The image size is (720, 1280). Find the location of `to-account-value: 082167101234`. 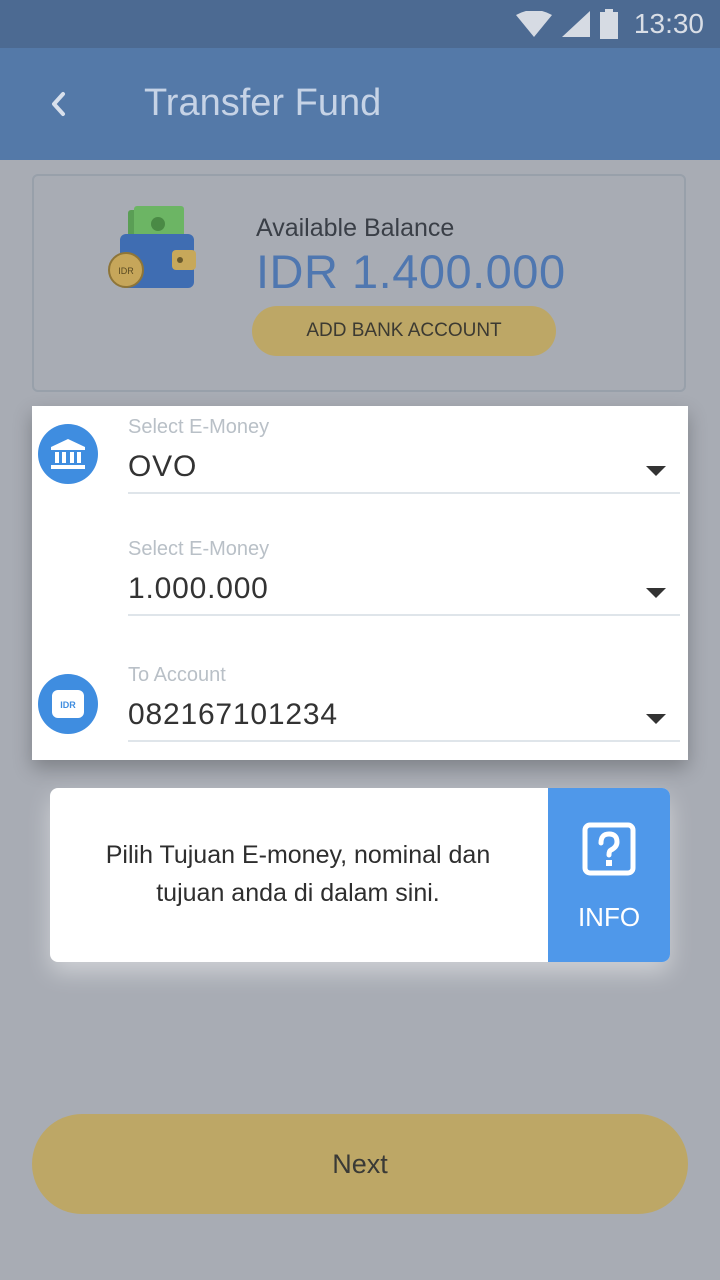

to-account-value: 082167101234 is located at coordinates (233, 714).